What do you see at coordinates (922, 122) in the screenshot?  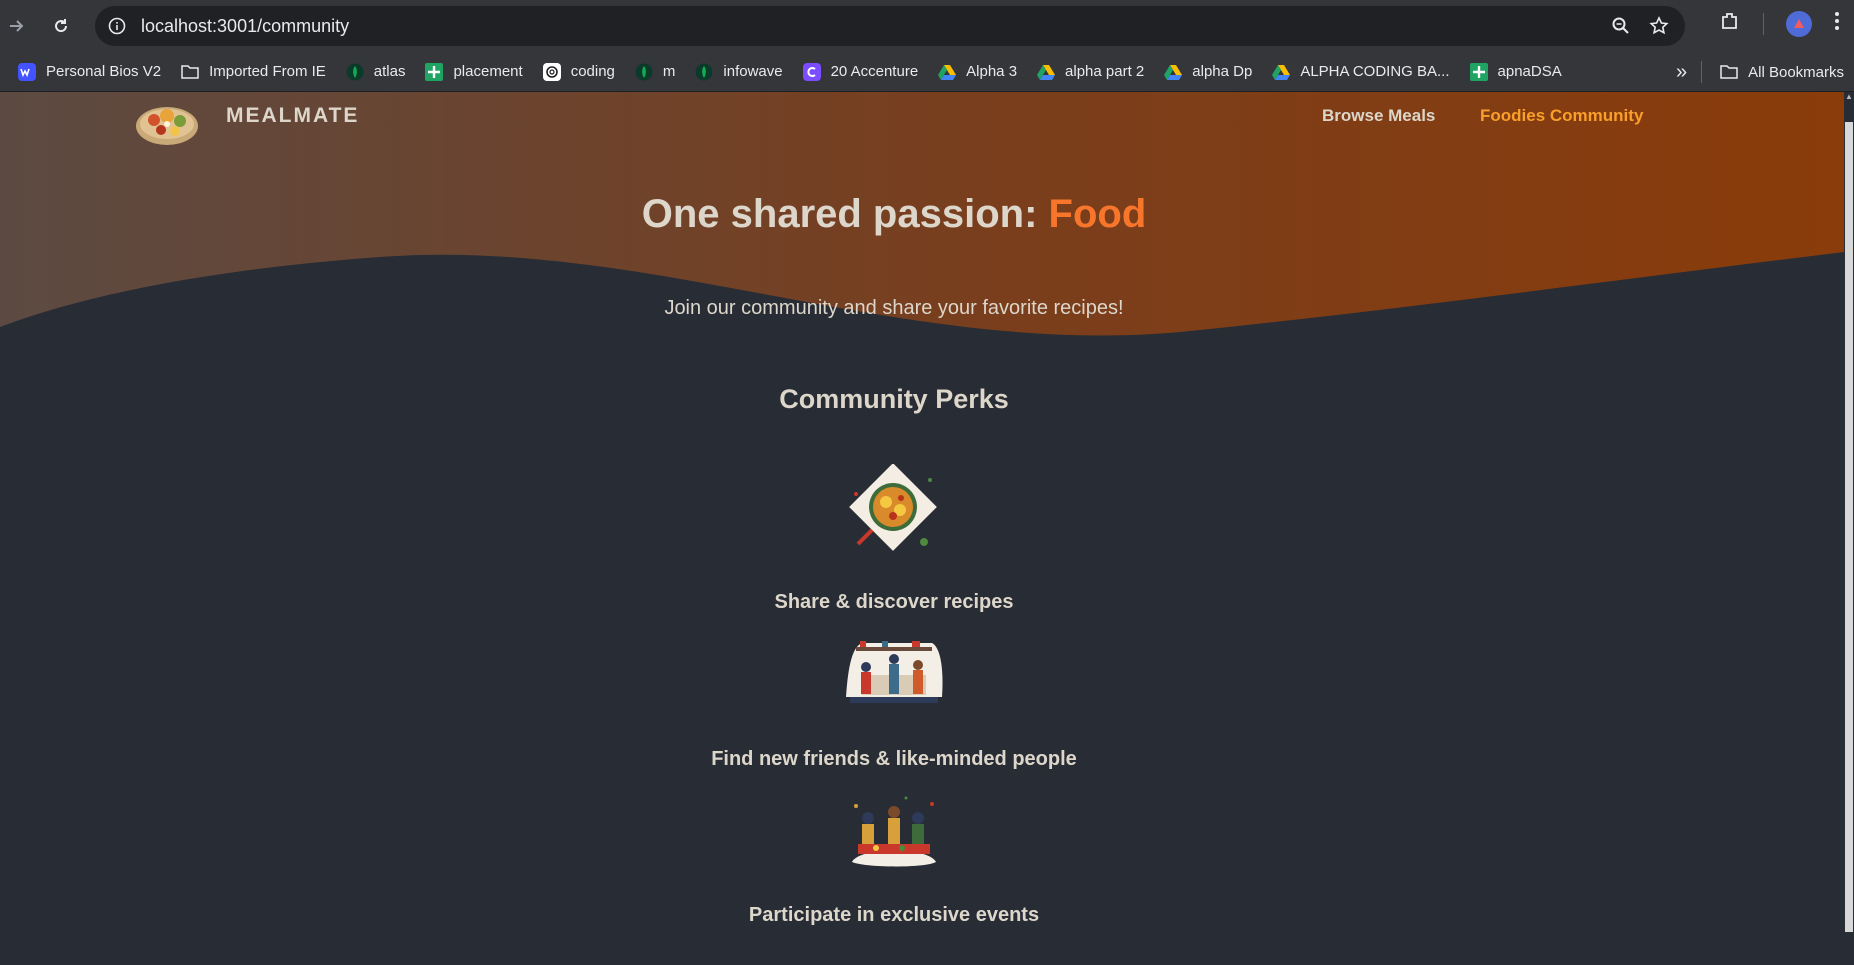 I see `site-header: MEALMATE Browse Meals Foodies Community` at bounding box center [922, 122].